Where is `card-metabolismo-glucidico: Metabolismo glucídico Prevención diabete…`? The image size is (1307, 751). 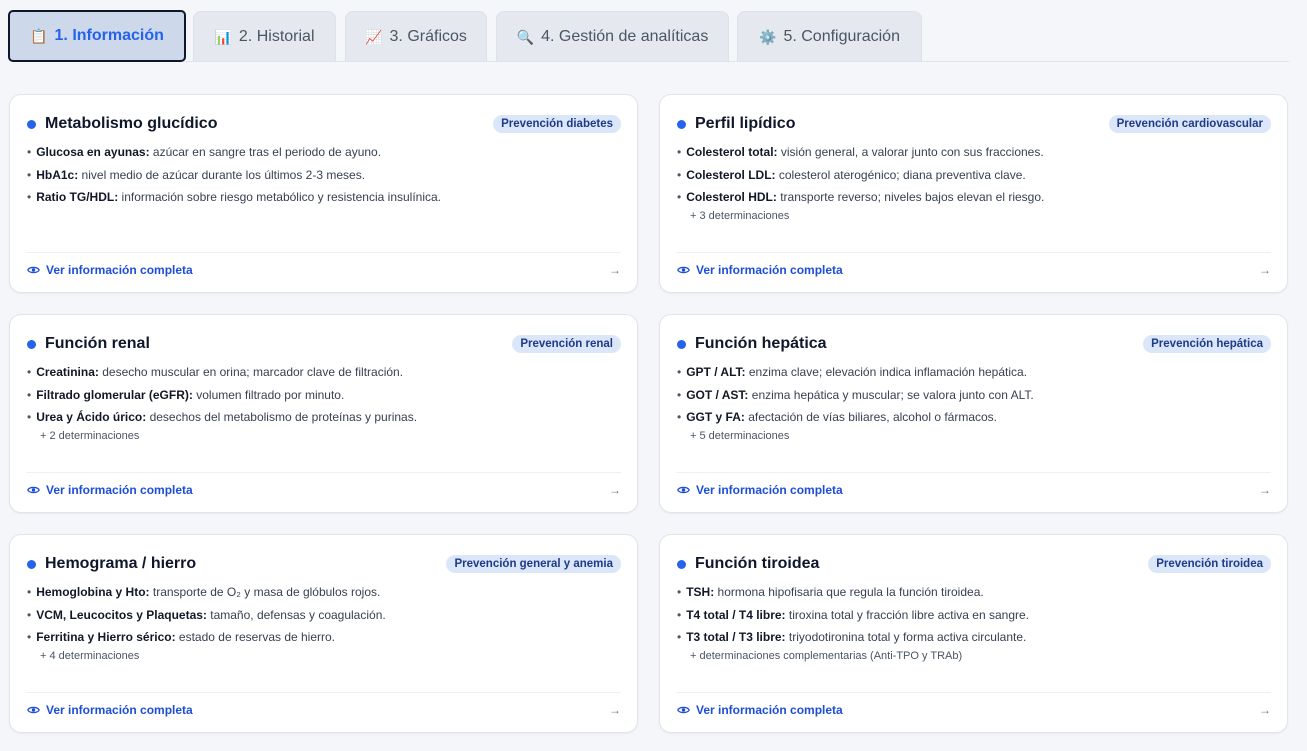
card-metabolismo-glucidico: Metabolismo glucídico Prevención diabete… is located at coordinates (323, 193).